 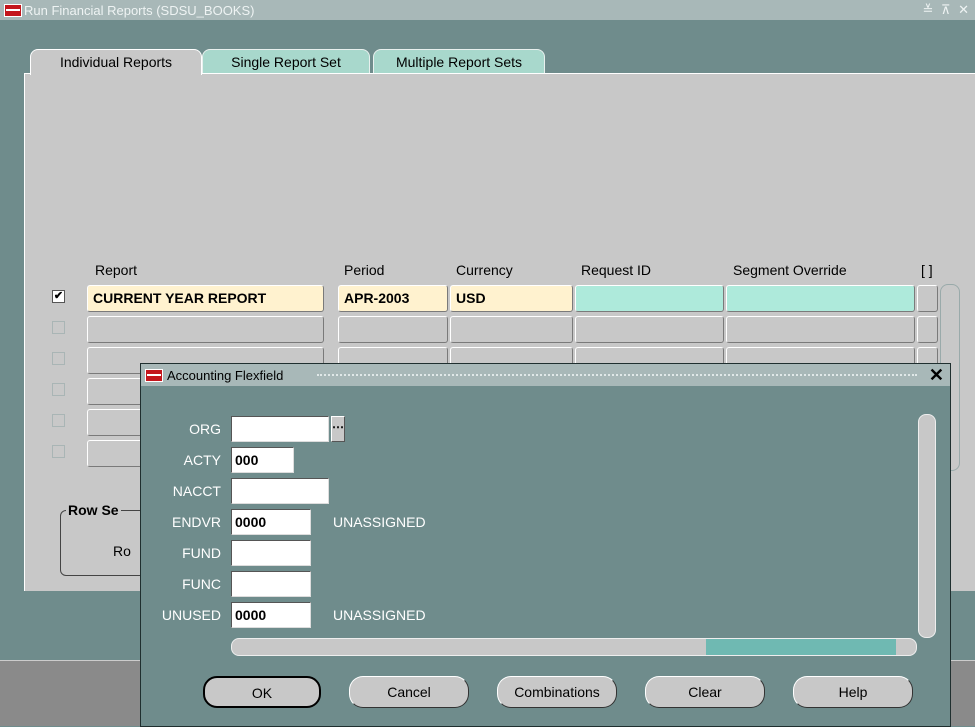 I want to click on segment-label-acty: ACTY, so click(x=202, y=460).